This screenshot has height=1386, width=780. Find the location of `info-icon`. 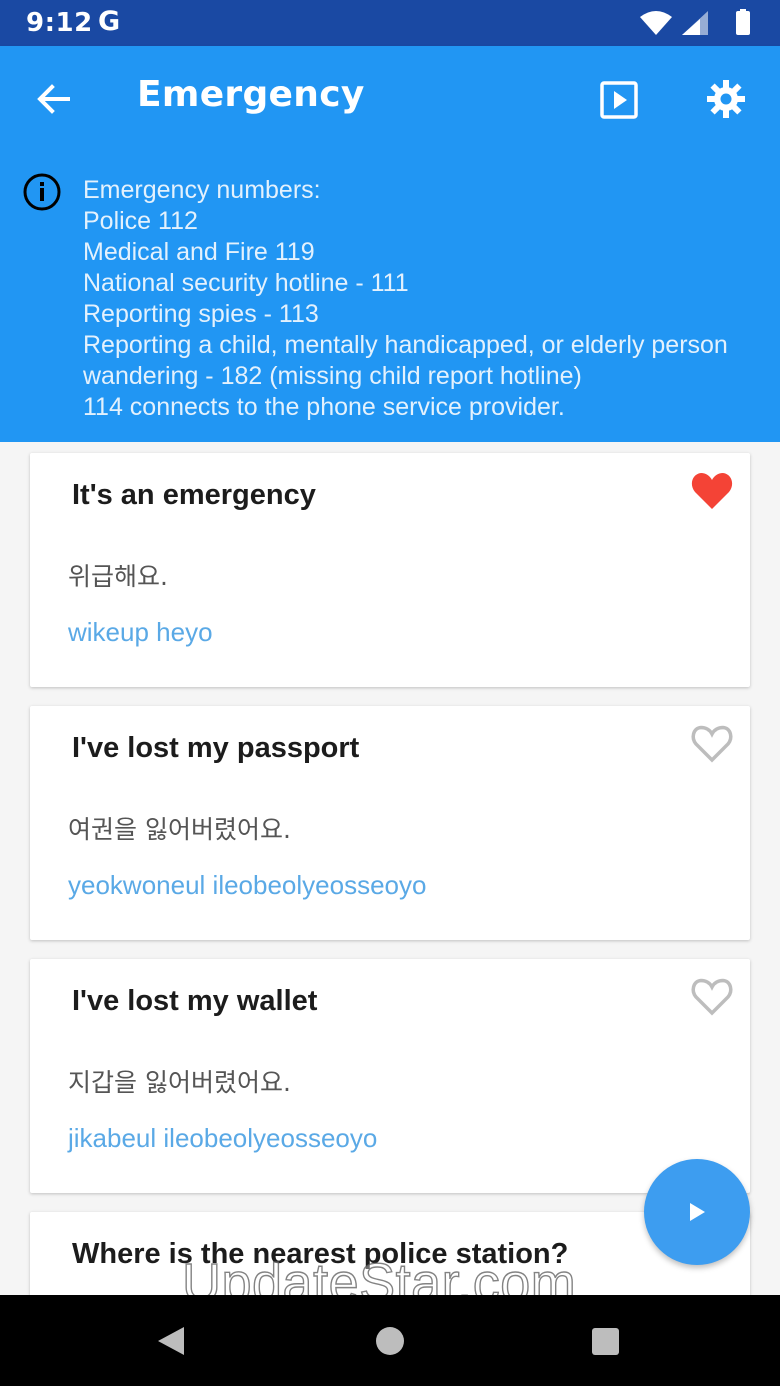

info-icon is located at coordinates (42, 192).